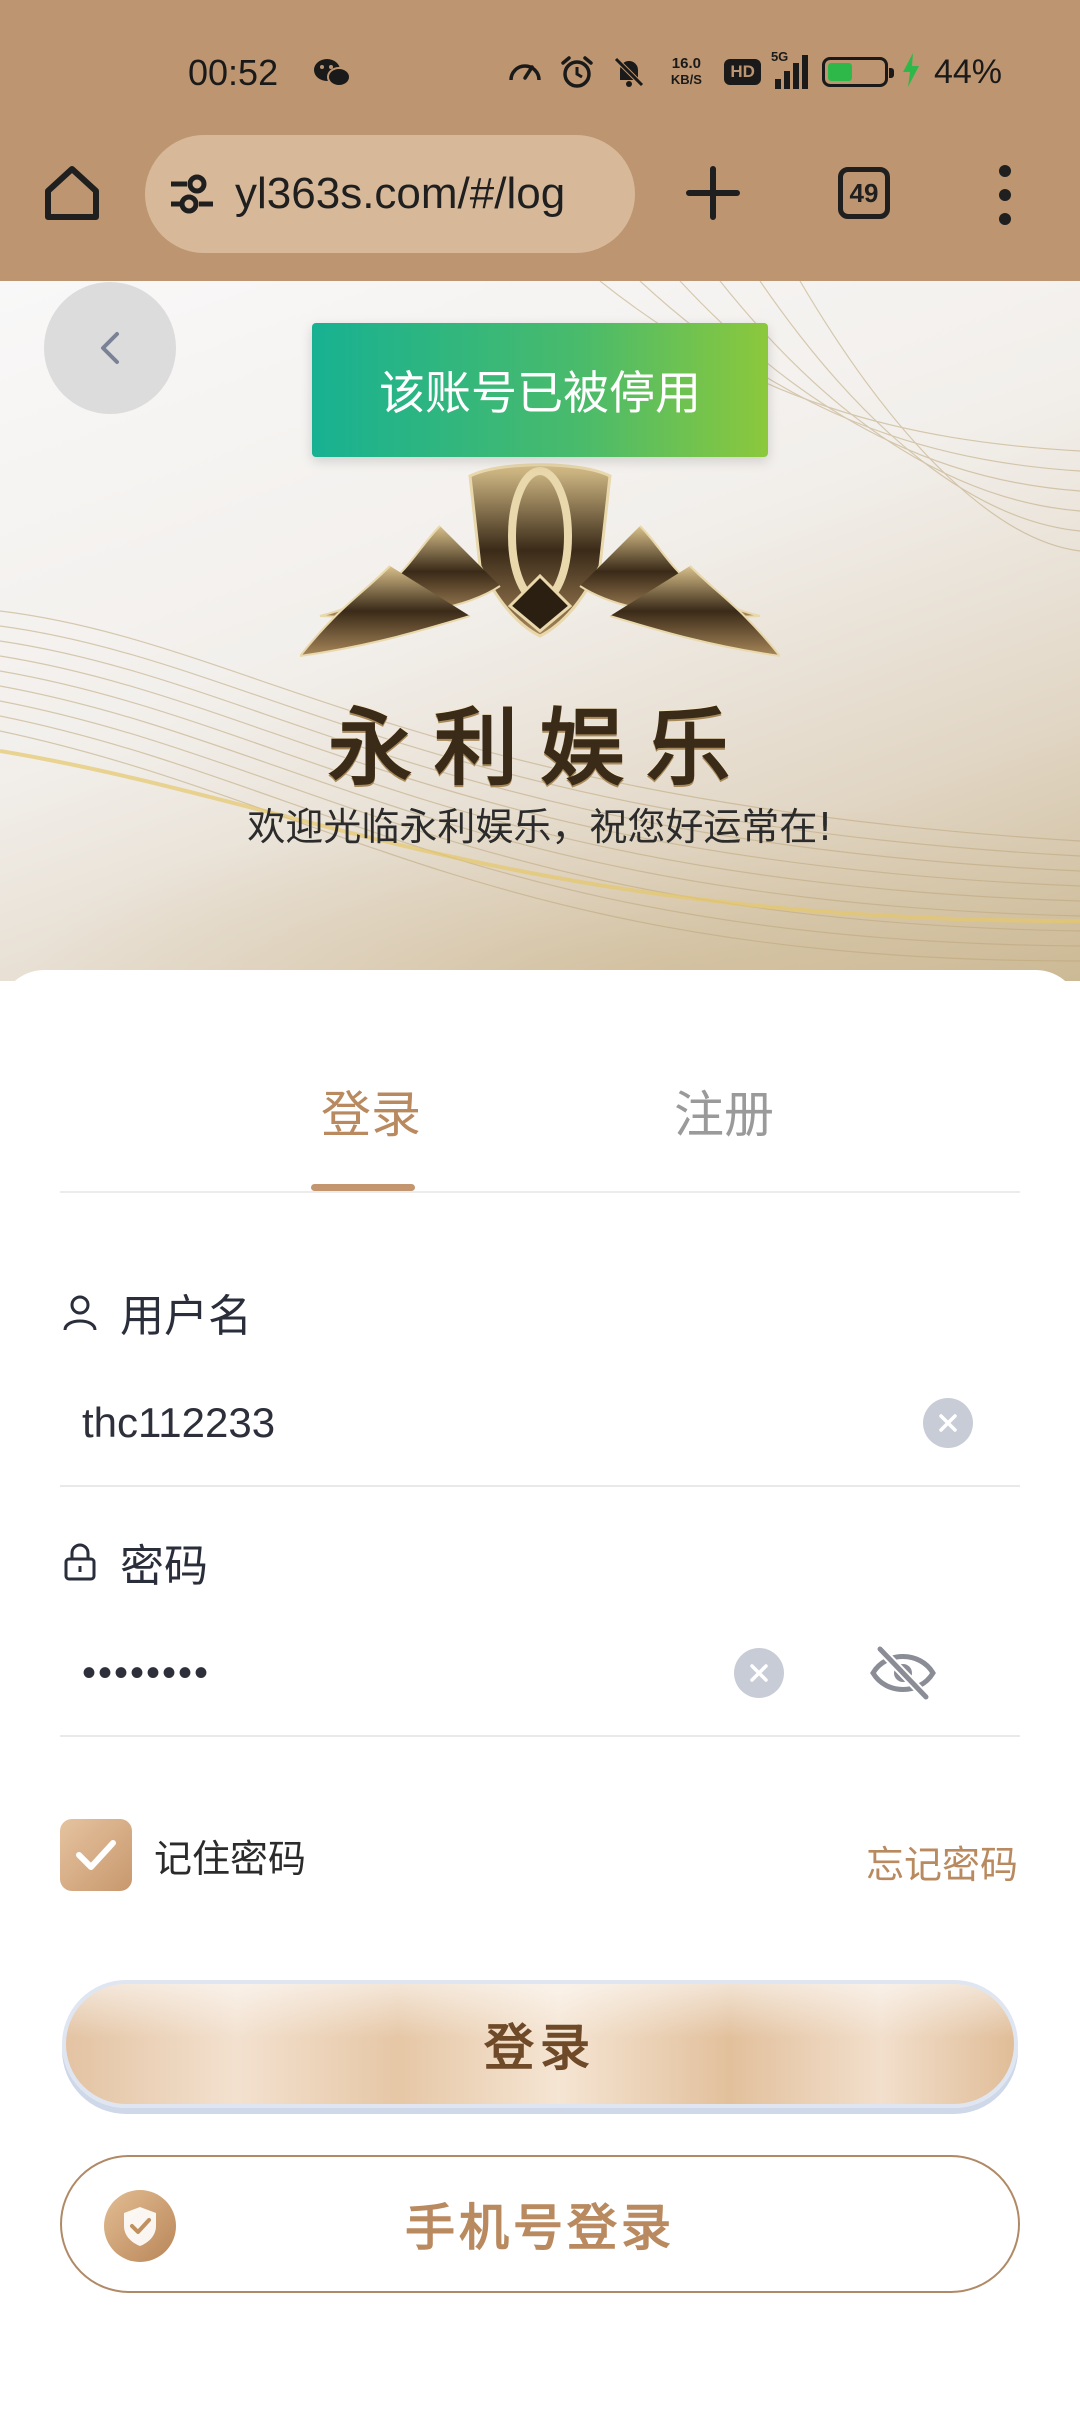 The height and width of the screenshot is (2412, 1080). What do you see at coordinates (857, 72) in the screenshot?
I see `battery-icon` at bounding box center [857, 72].